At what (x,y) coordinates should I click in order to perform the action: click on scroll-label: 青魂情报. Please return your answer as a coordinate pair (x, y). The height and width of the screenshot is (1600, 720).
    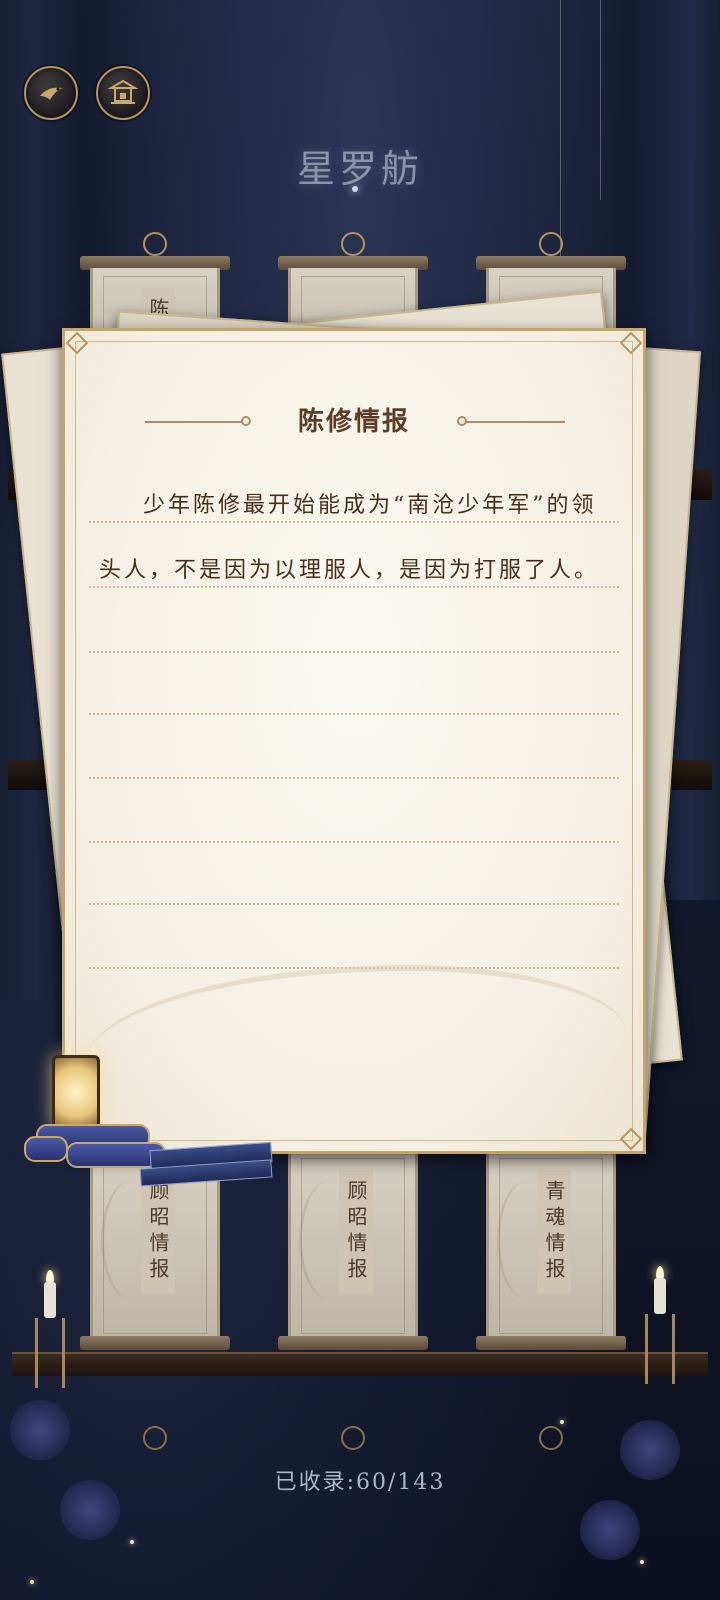
    Looking at the image, I should click on (554, 1232).